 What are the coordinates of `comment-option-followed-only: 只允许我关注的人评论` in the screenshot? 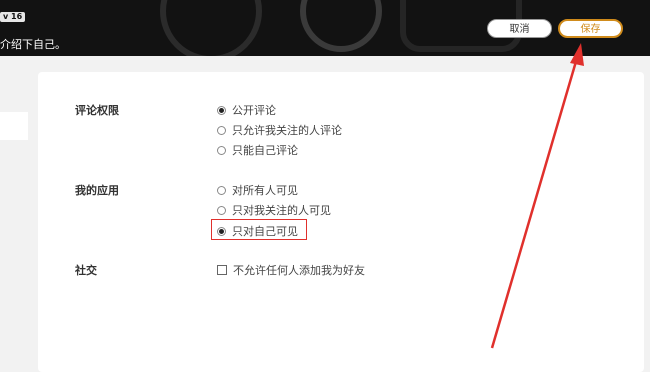 It's located at (279, 130).